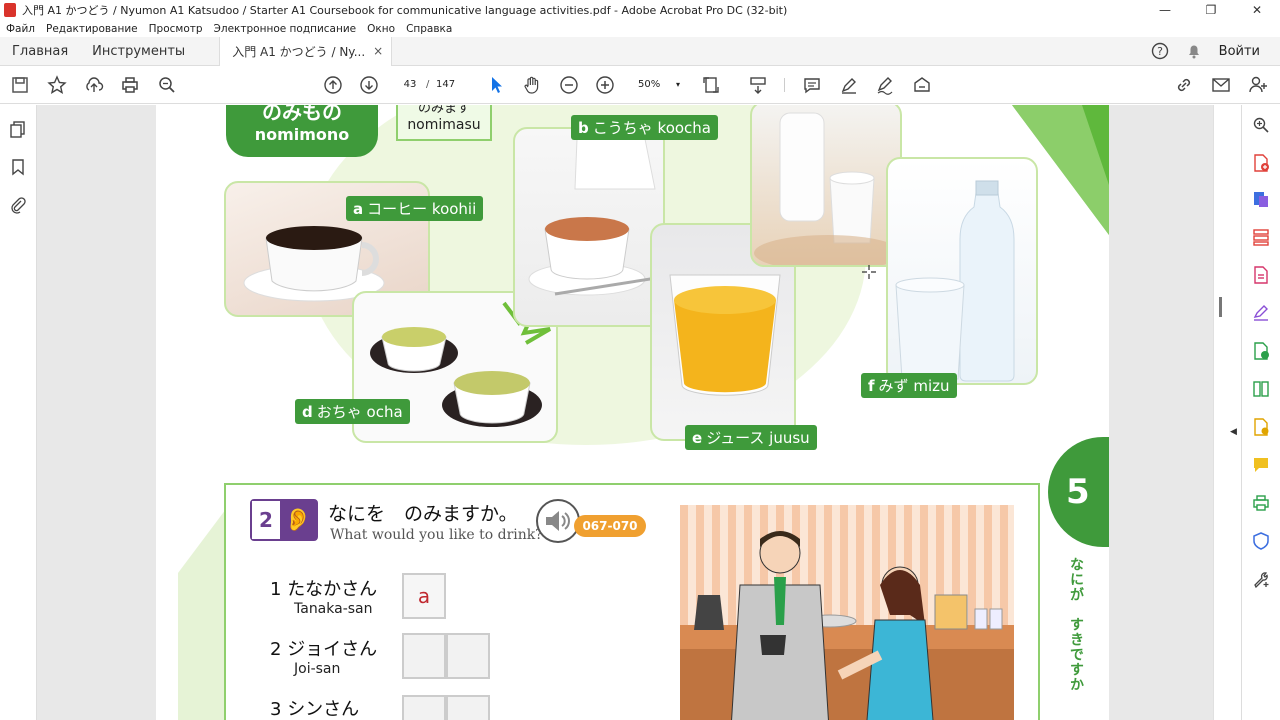 The width and height of the screenshot is (1280, 720). What do you see at coordinates (1261, 465) in the screenshot?
I see `comment-tool-icon` at bounding box center [1261, 465].